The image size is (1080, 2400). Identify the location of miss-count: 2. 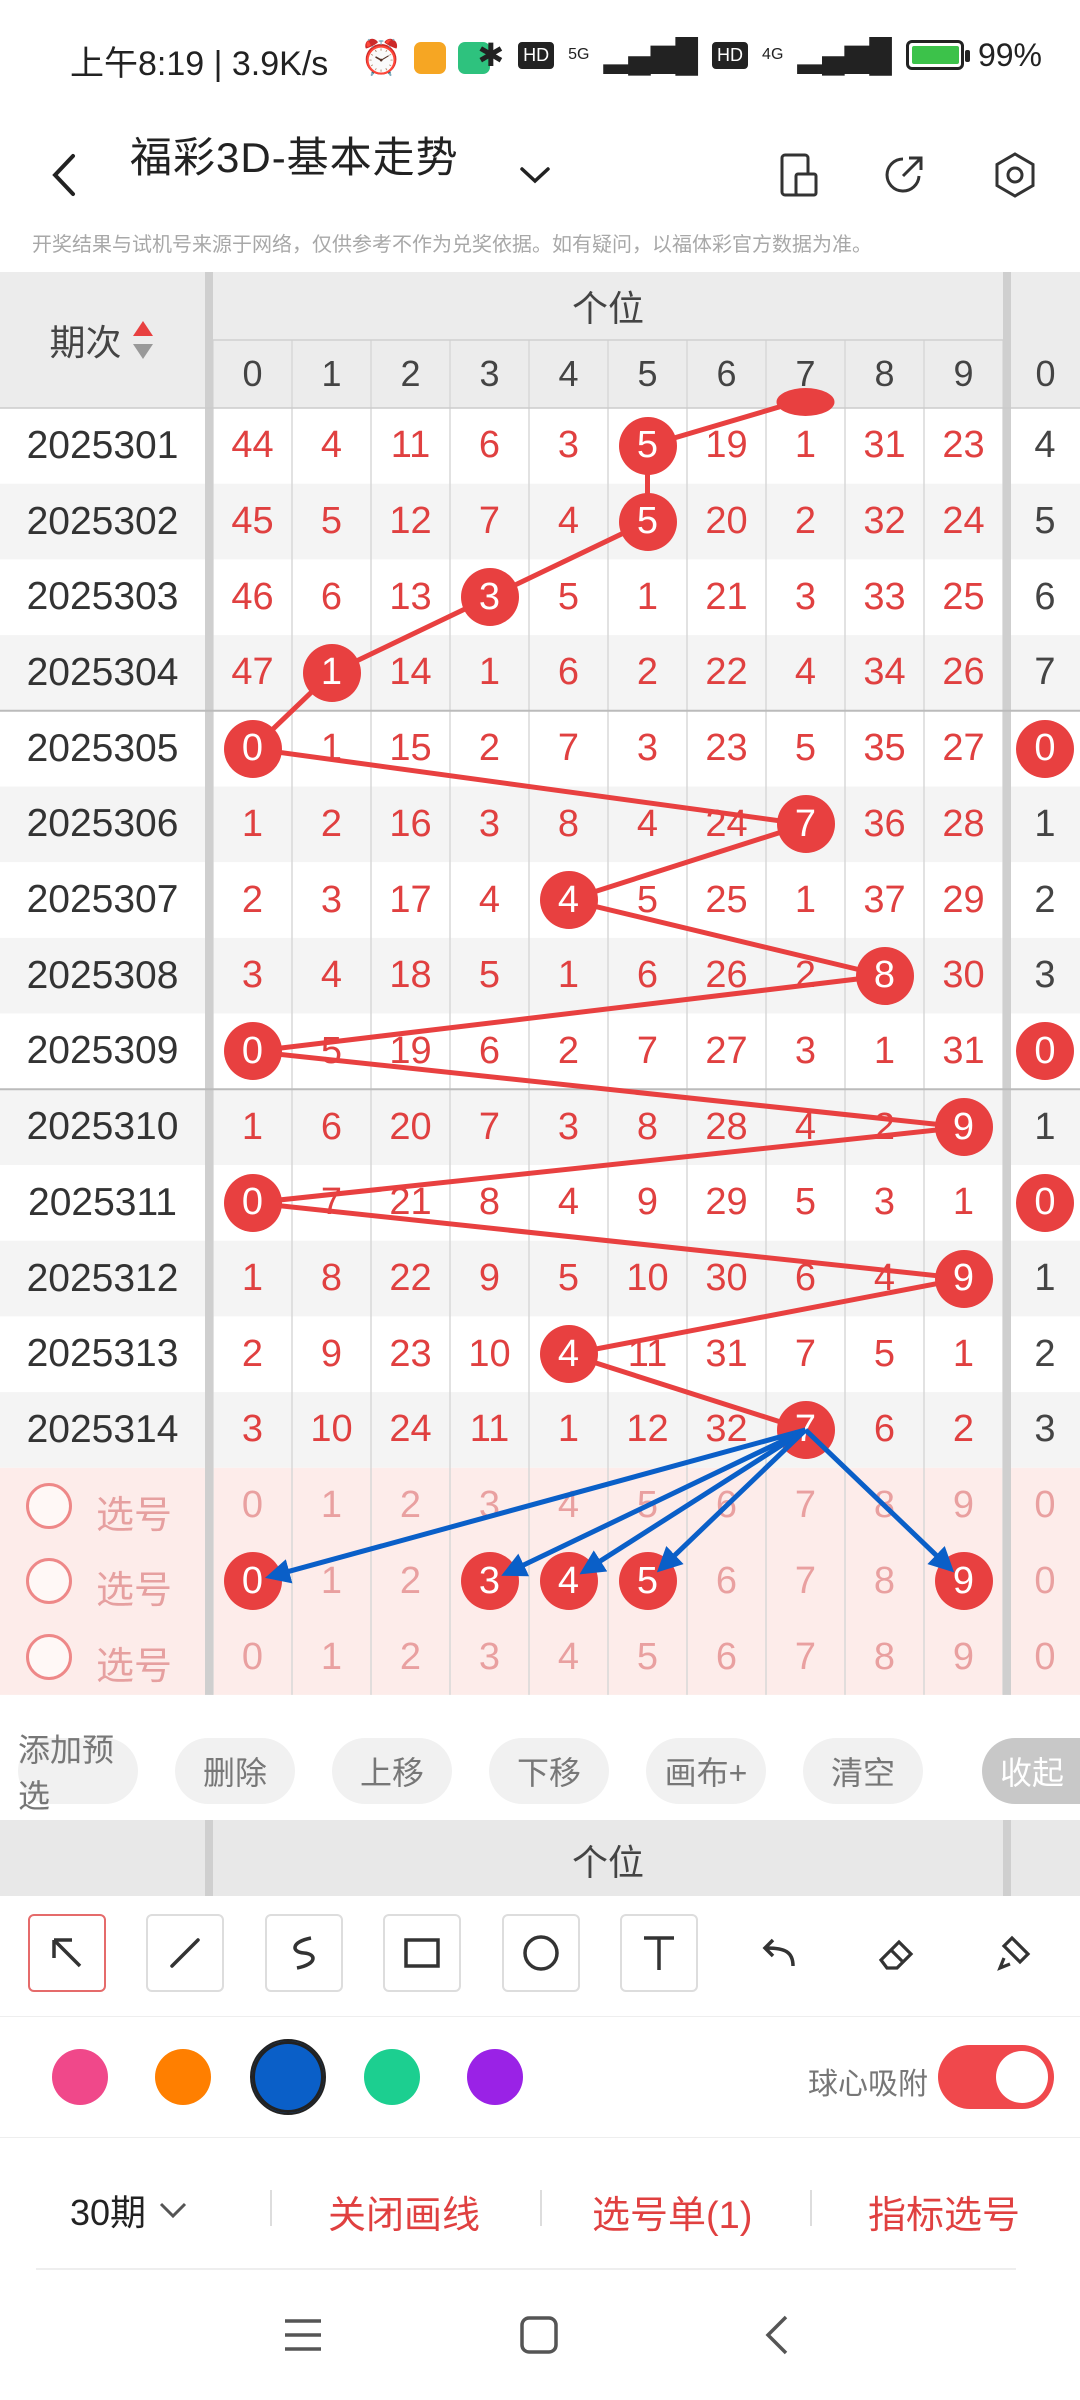
(568, 1050).